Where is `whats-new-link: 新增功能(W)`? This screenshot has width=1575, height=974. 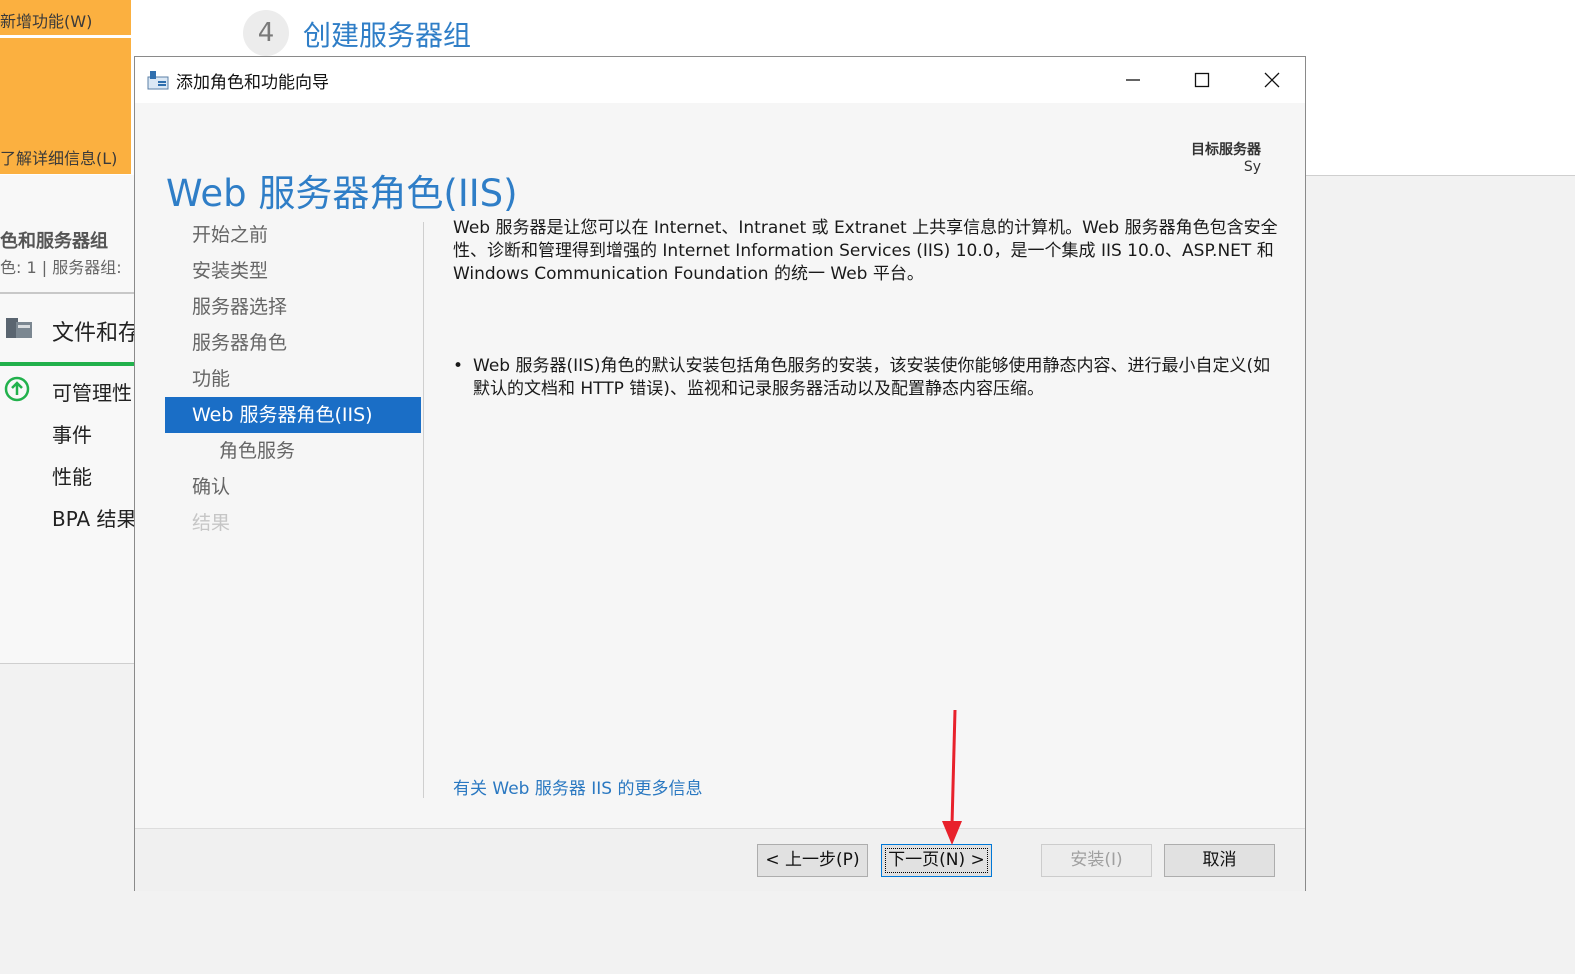 whats-new-link: 新增功能(W) is located at coordinates (46, 20).